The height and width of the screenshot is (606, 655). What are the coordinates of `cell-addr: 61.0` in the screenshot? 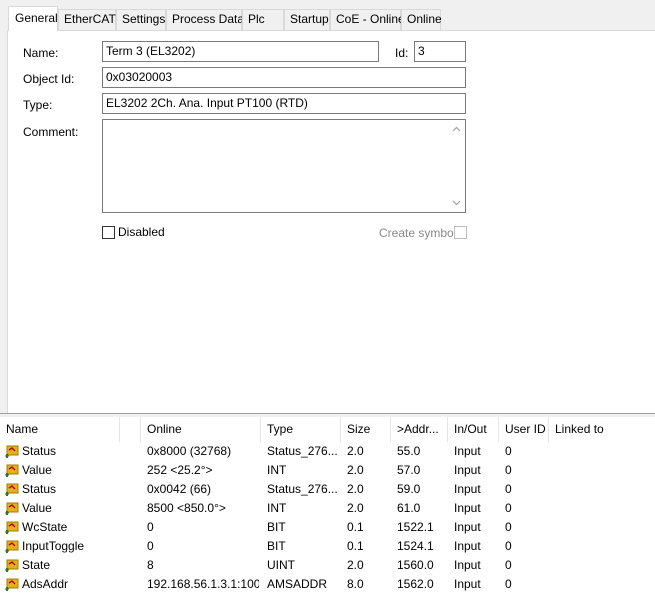 It's located at (409, 508).